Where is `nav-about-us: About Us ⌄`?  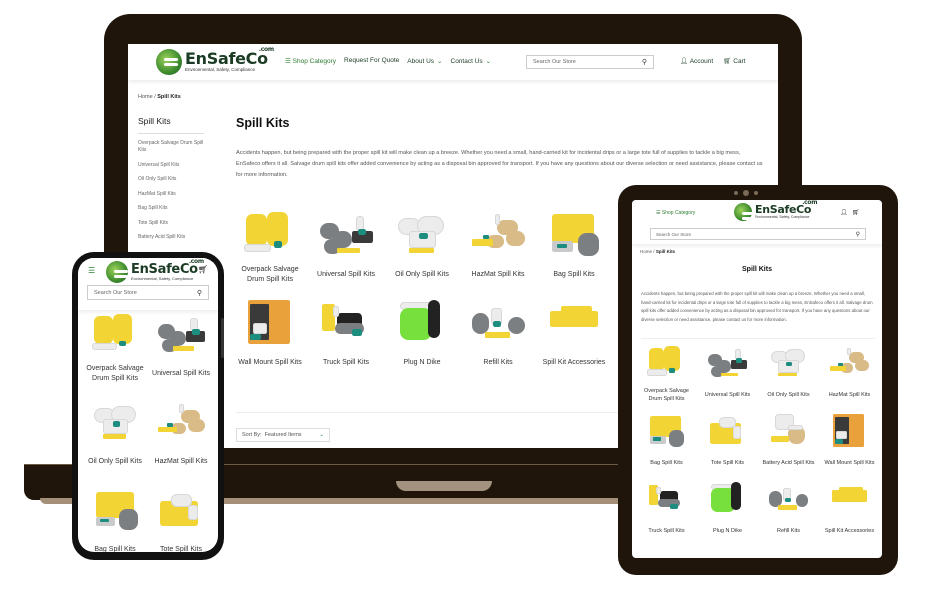 nav-about-us: About Us ⌄ is located at coordinates (424, 61).